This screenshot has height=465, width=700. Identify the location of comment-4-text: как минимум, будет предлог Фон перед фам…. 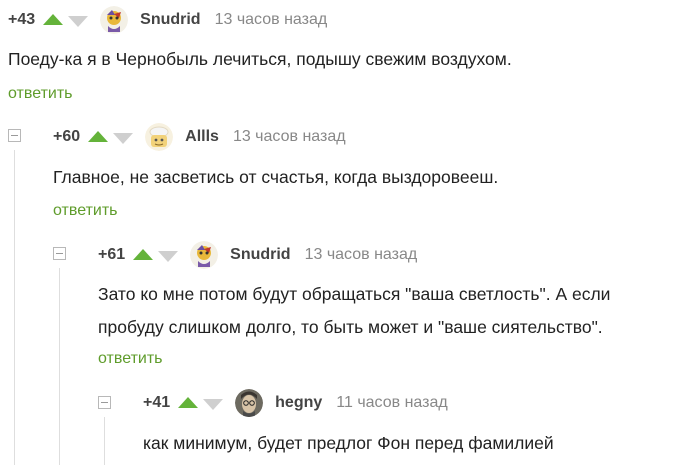
(348, 443).